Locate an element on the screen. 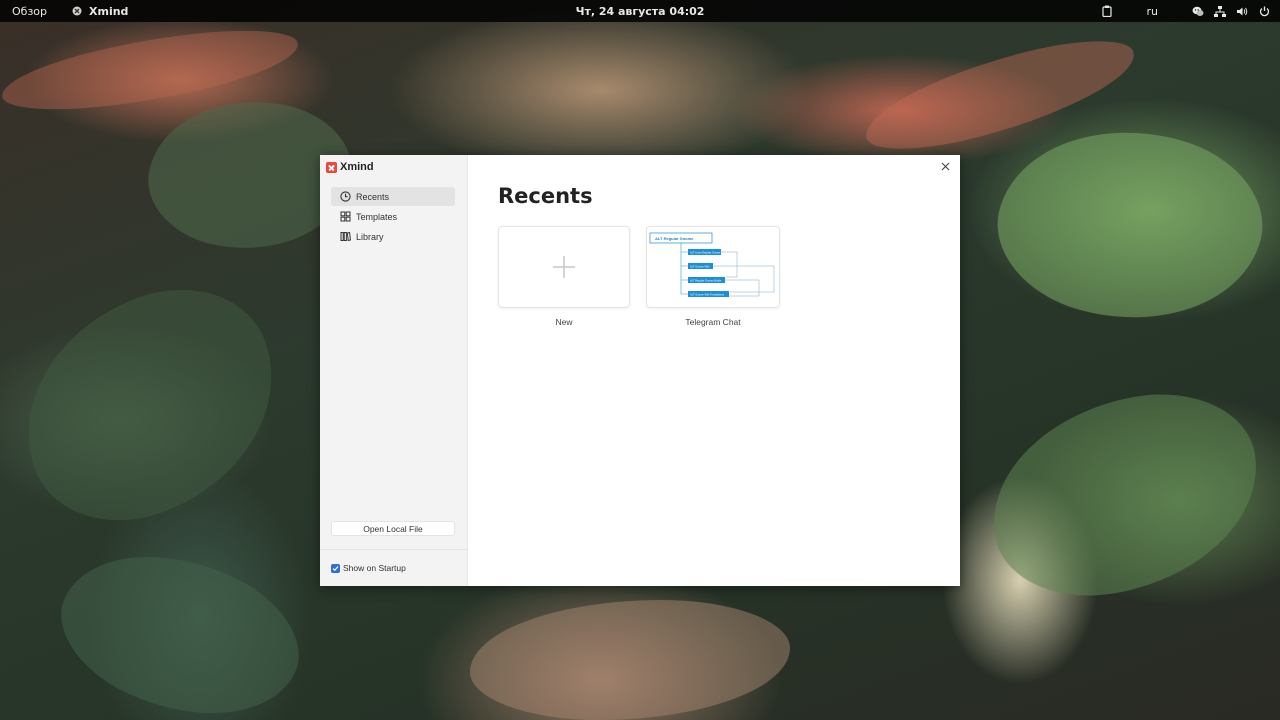 Image resolution: width=1280 pixels, height=720 pixels. thumbnail-root-topic: ALT Regular Gnome is located at coordinates (674, 238).